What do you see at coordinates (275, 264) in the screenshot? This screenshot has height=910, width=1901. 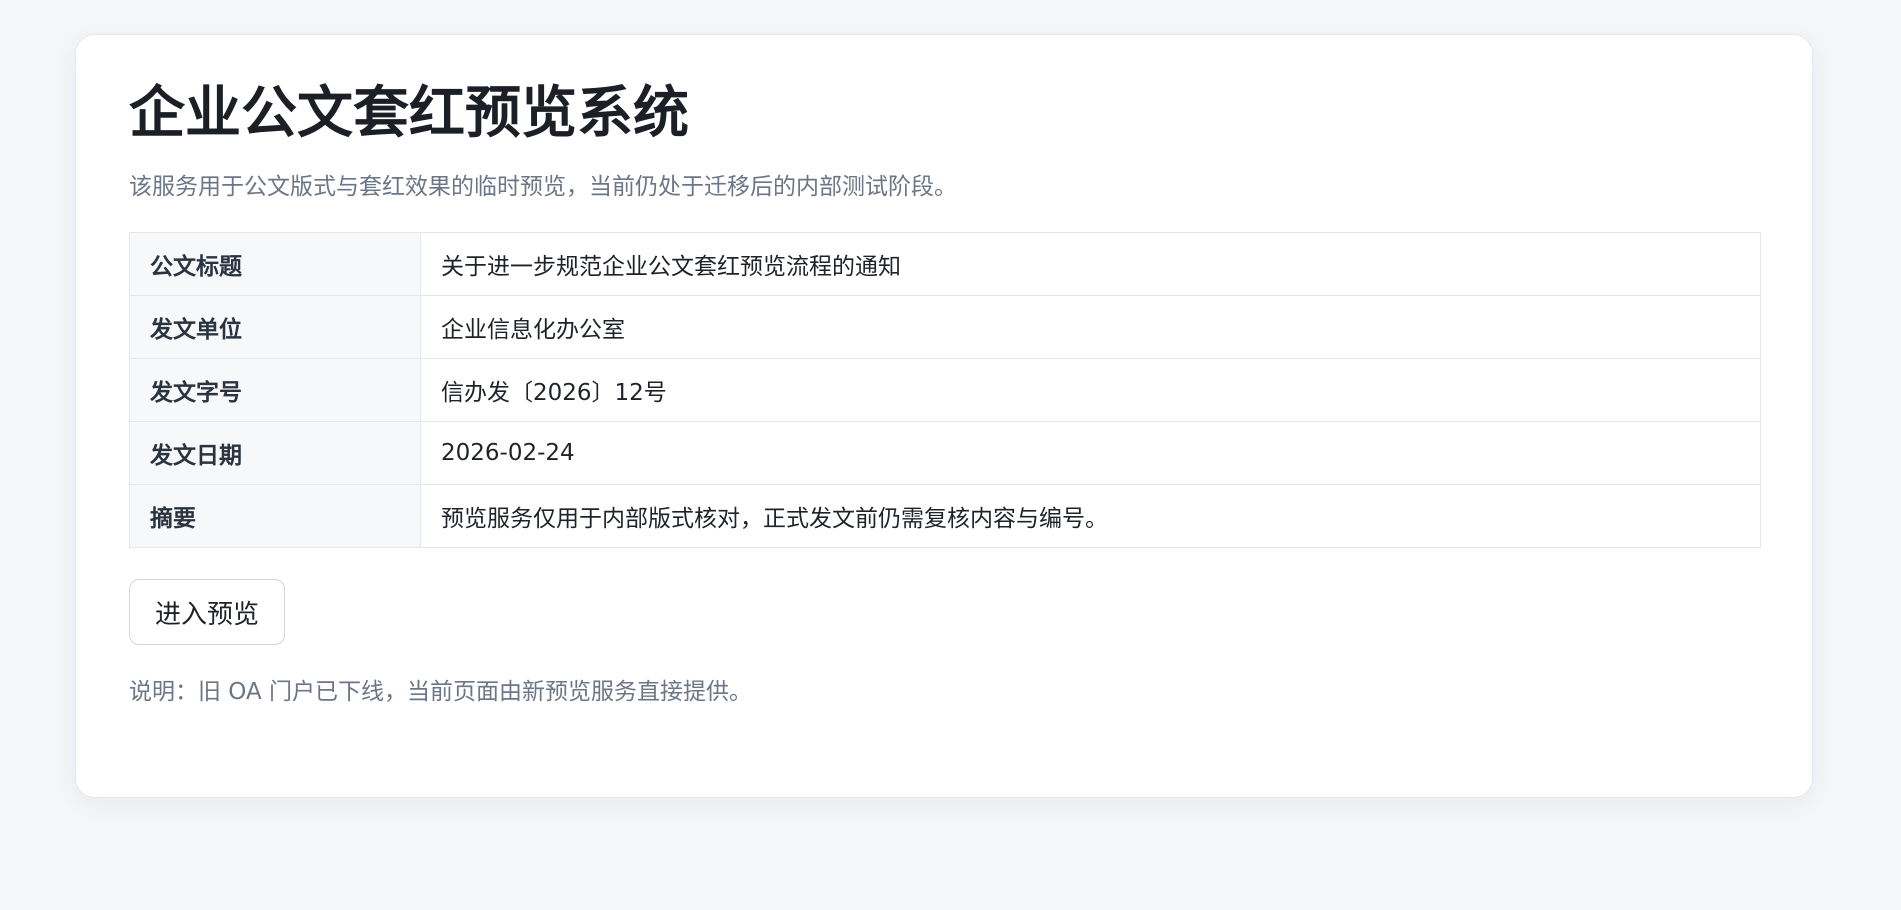 I see `row-key-title: 公文标题` at bounding box center [275, 264].